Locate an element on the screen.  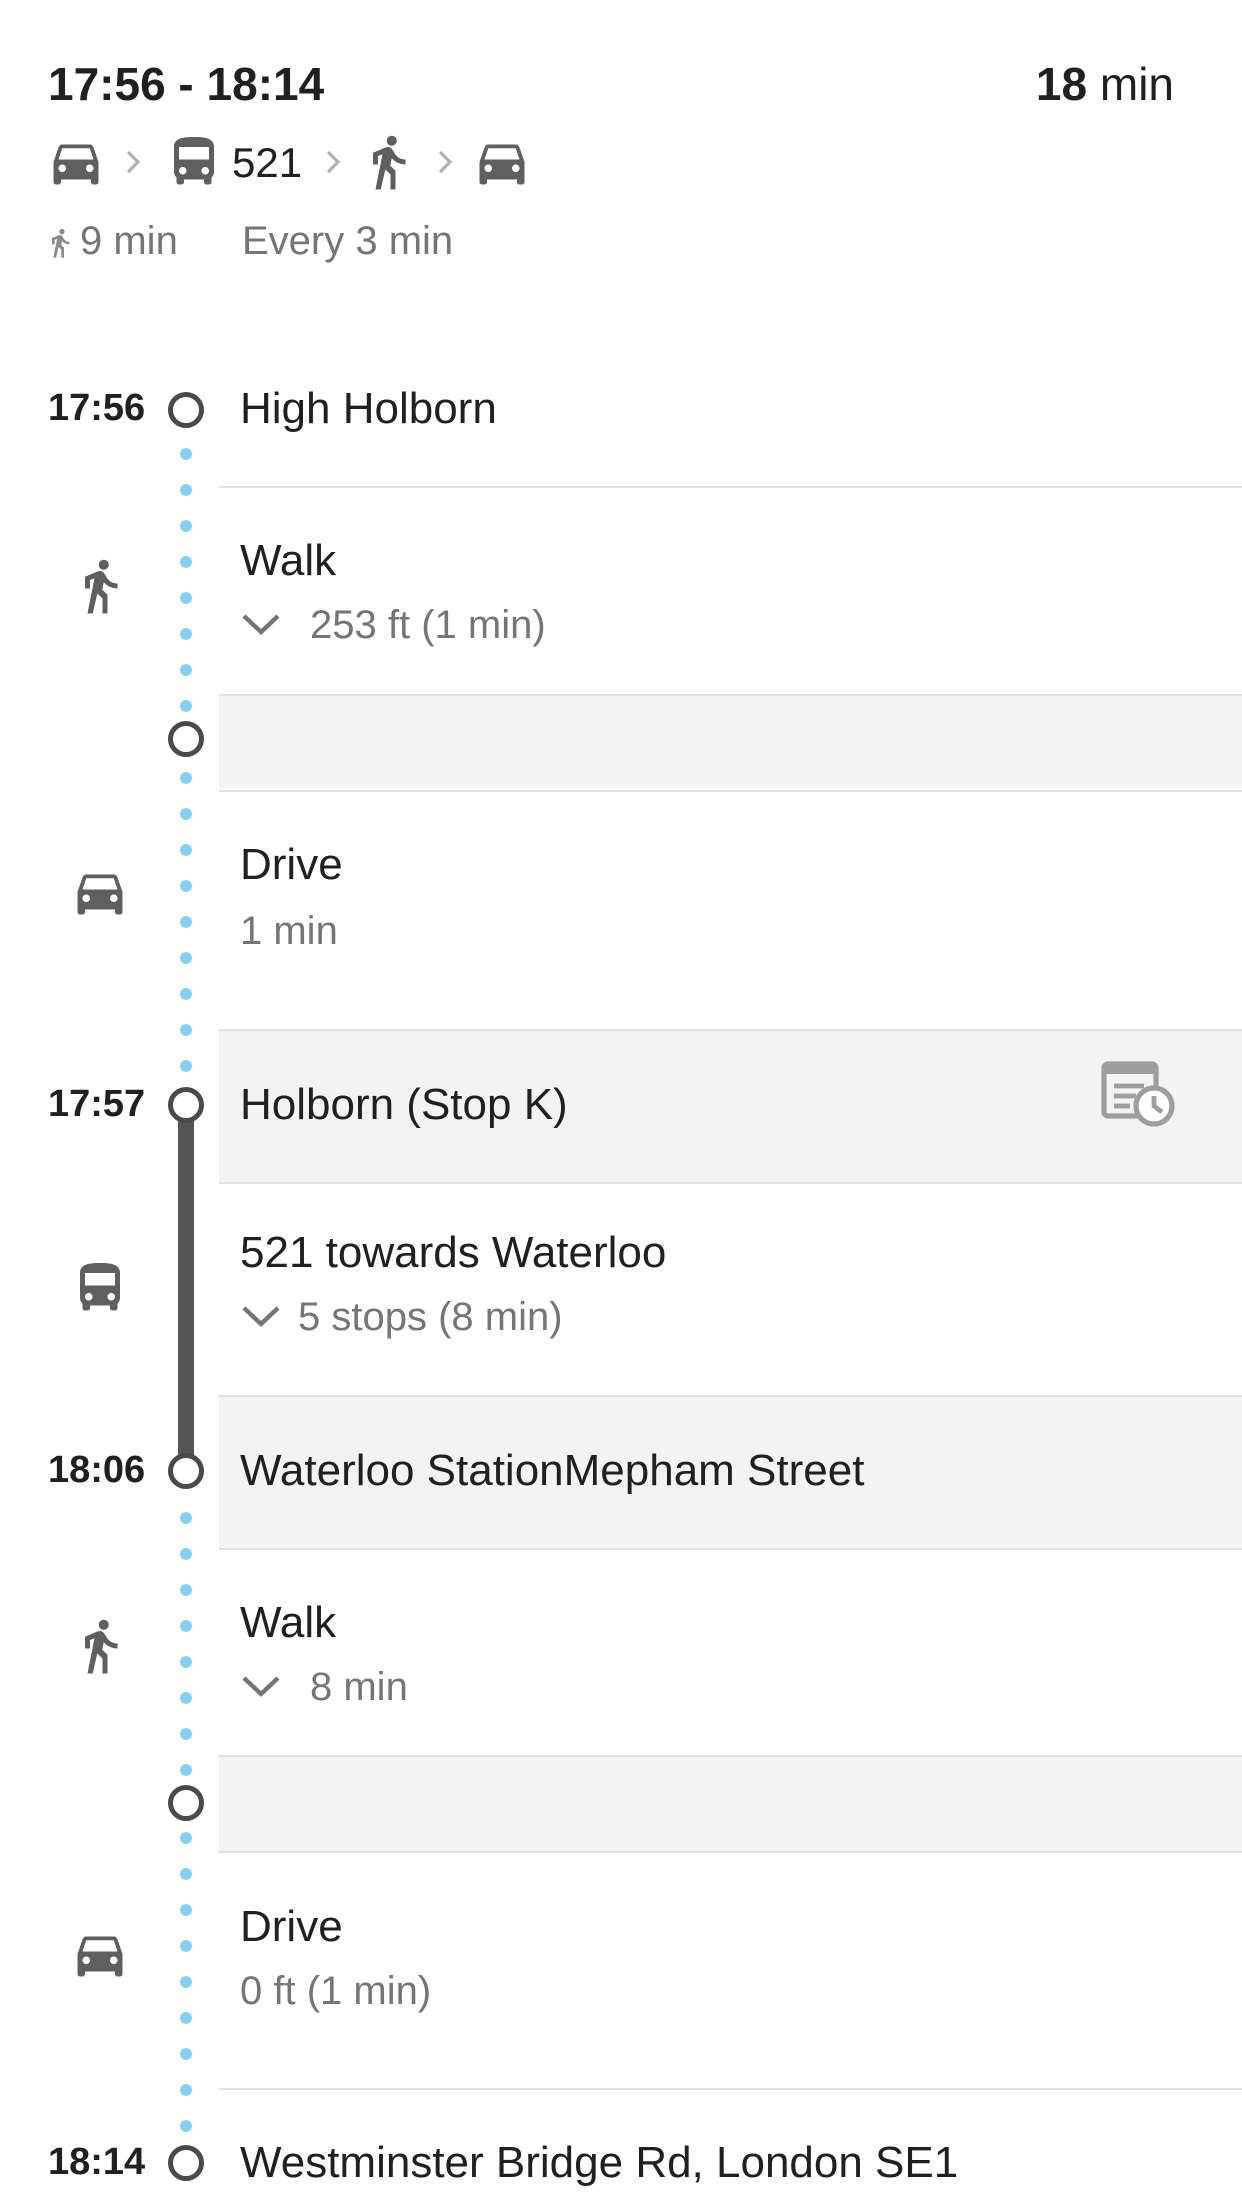
trip-duration: 18 min is located at coordinates (1105, 84).